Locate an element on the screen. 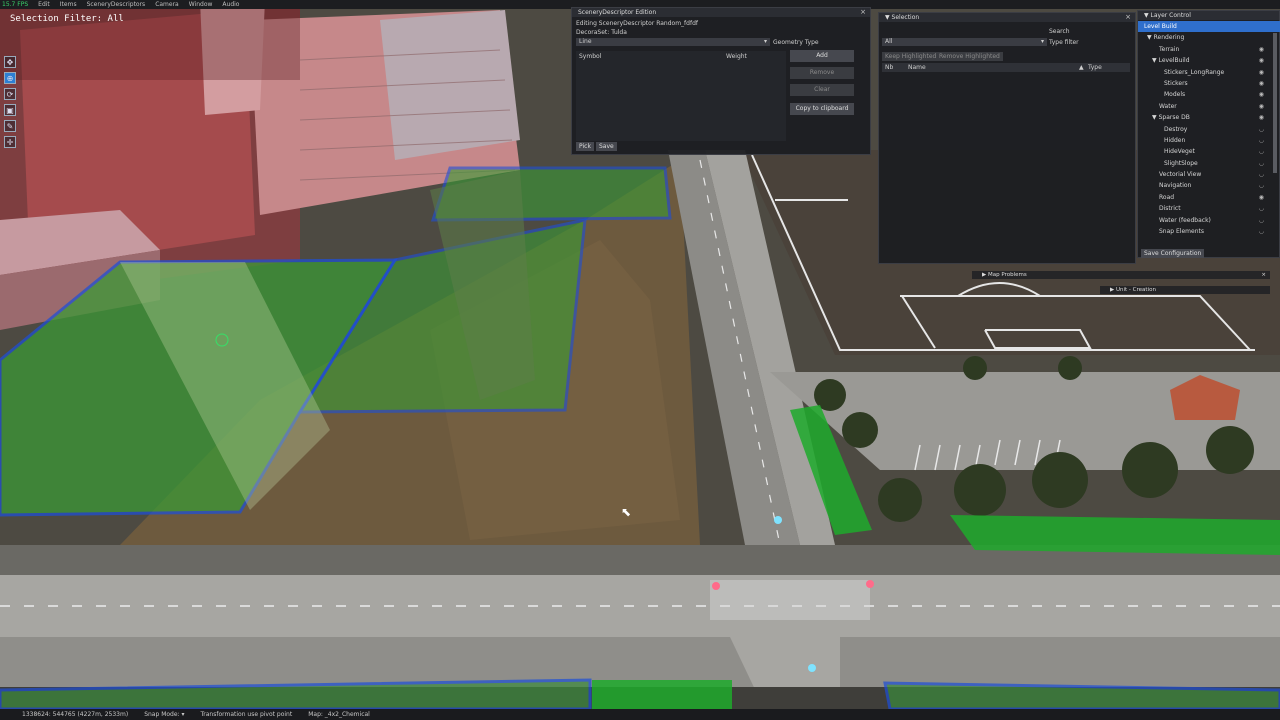  snap-mode-label: Snap Mode: ▾ is located at coordinates (164, 714).